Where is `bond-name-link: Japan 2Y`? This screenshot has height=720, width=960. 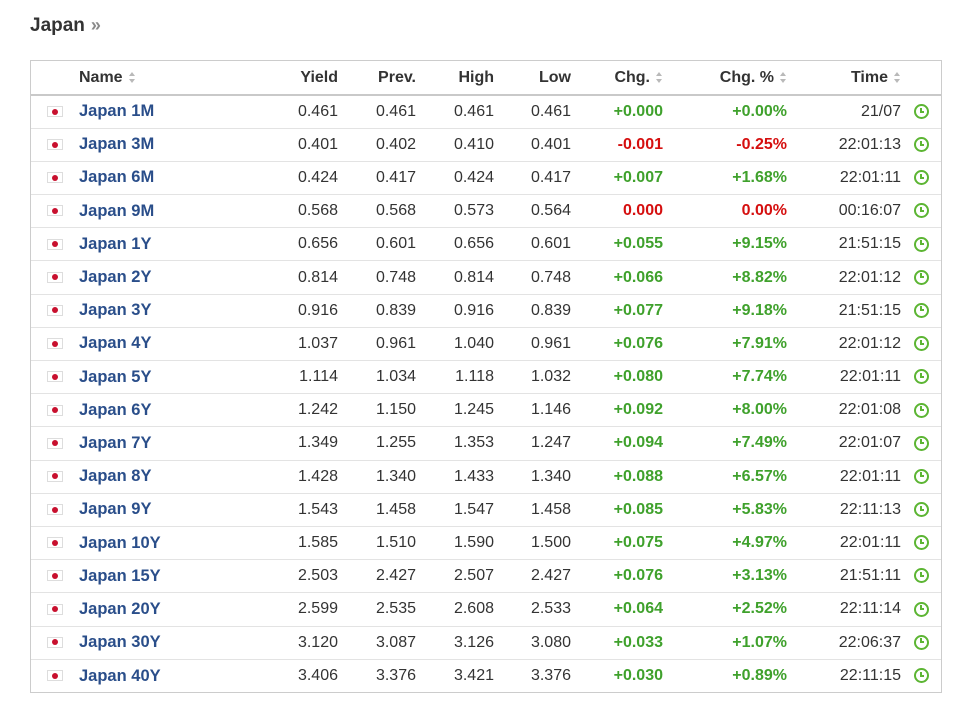 bond-name-link: Japan 2Y is located at coordinates (115, 277).